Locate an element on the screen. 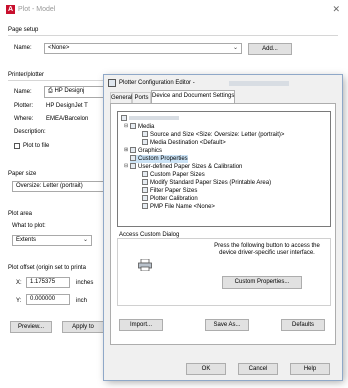 The height and width of the screenshot is (388, 348). redacted-filename is located at coordinates (259, 83).